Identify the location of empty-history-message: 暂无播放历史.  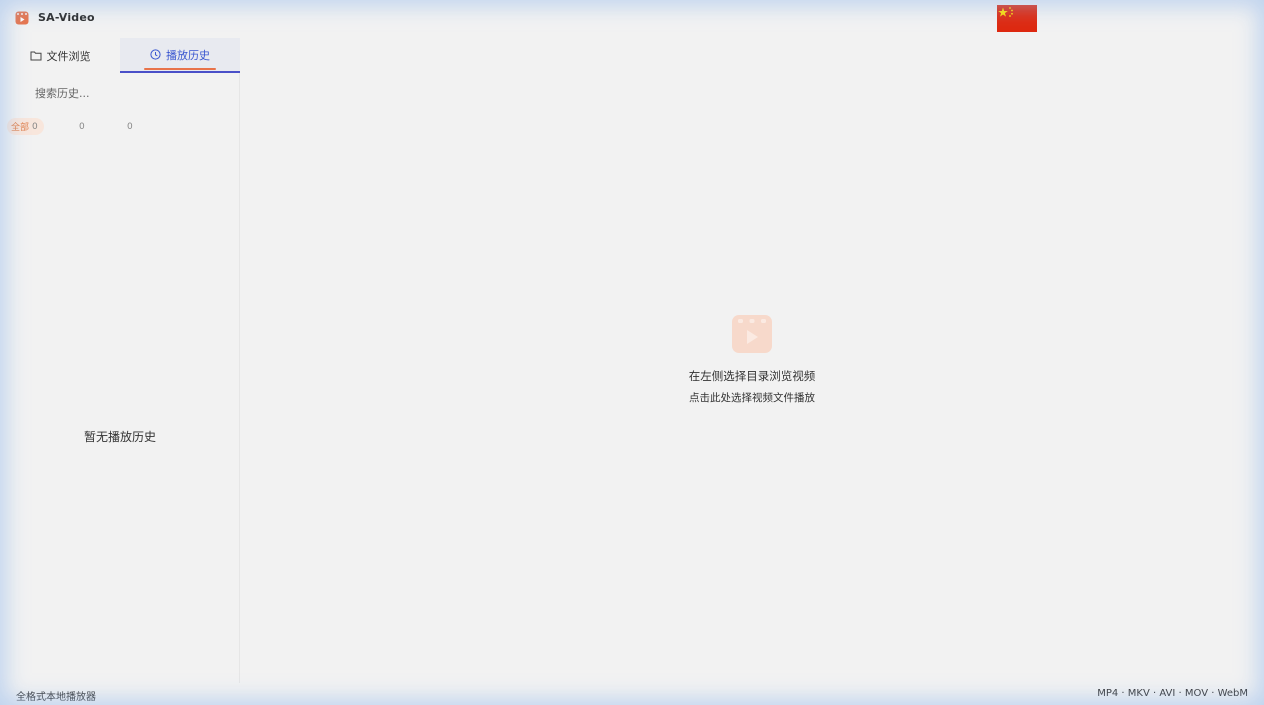
(119, 437).